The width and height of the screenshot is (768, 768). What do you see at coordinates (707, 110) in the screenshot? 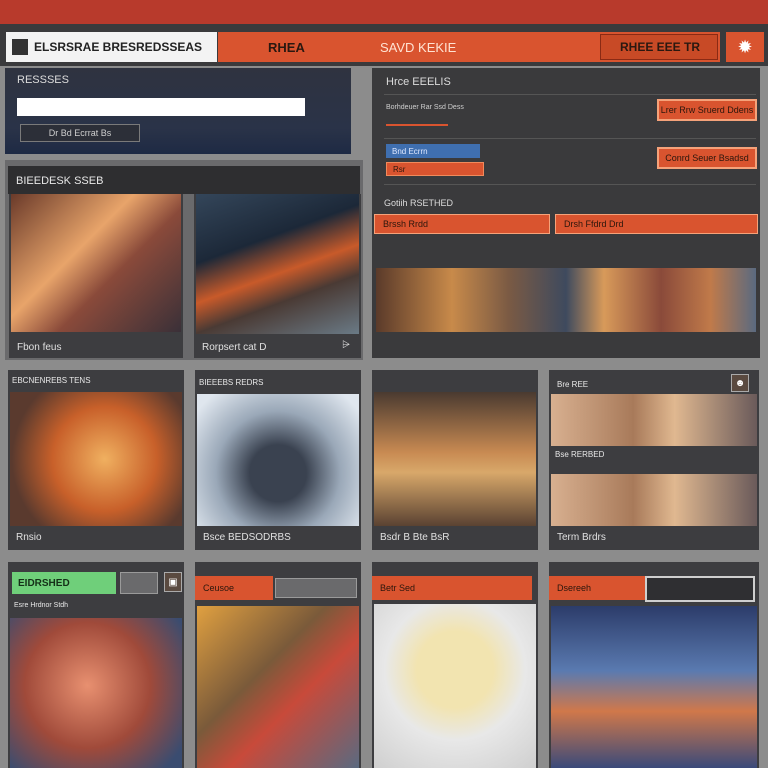
I see `form-row1-button: Lrer Rrw Sruerd Ddens` at bounding box center [707, 110].